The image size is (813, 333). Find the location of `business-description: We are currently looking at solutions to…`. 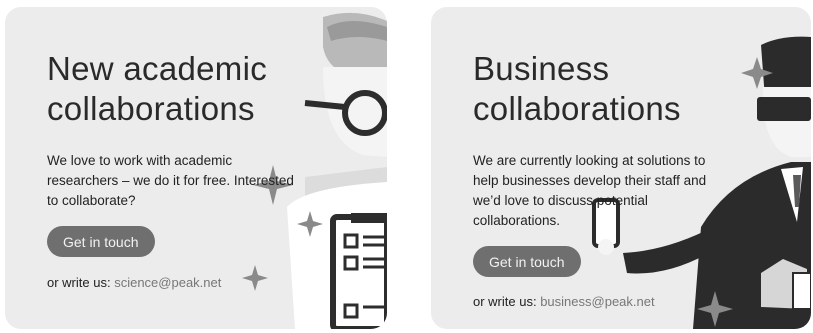

business-description: We are currently looking at solutions to… is located at coordinates (590, 190).